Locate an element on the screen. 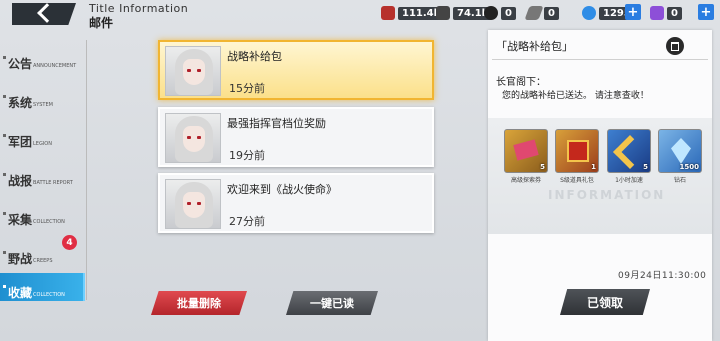 This screenshot has height=341, width=720. resource-food: 111.4k is located at coordinates (413, 13).